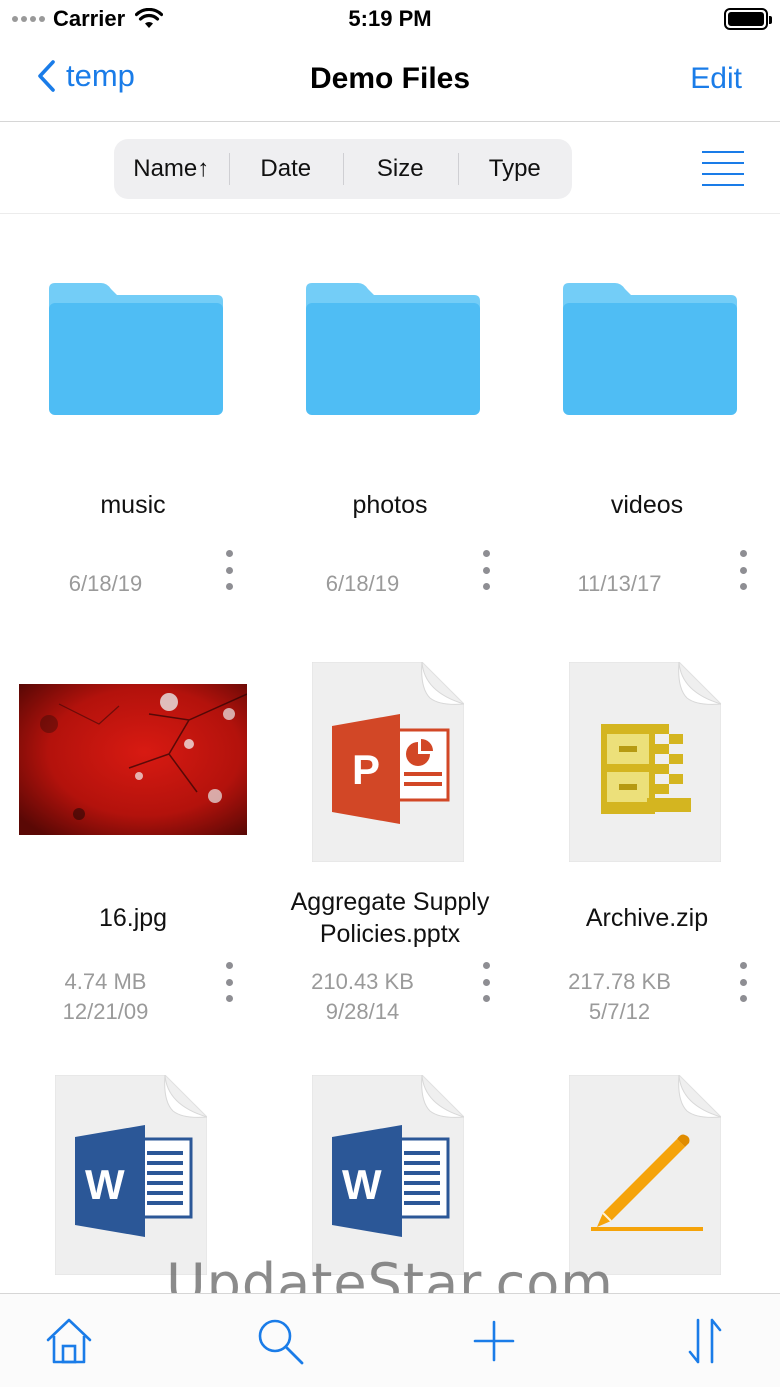  I want to click on sort-by-type-button: Type, so click(515, 169).